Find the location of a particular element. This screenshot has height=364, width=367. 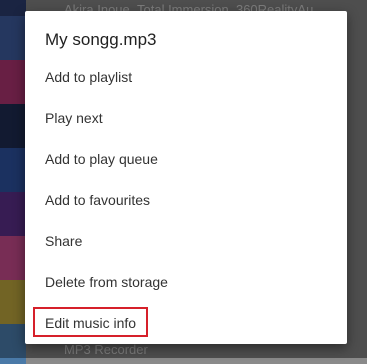

menu-item-label: Share is located at coordinates (64, 241).